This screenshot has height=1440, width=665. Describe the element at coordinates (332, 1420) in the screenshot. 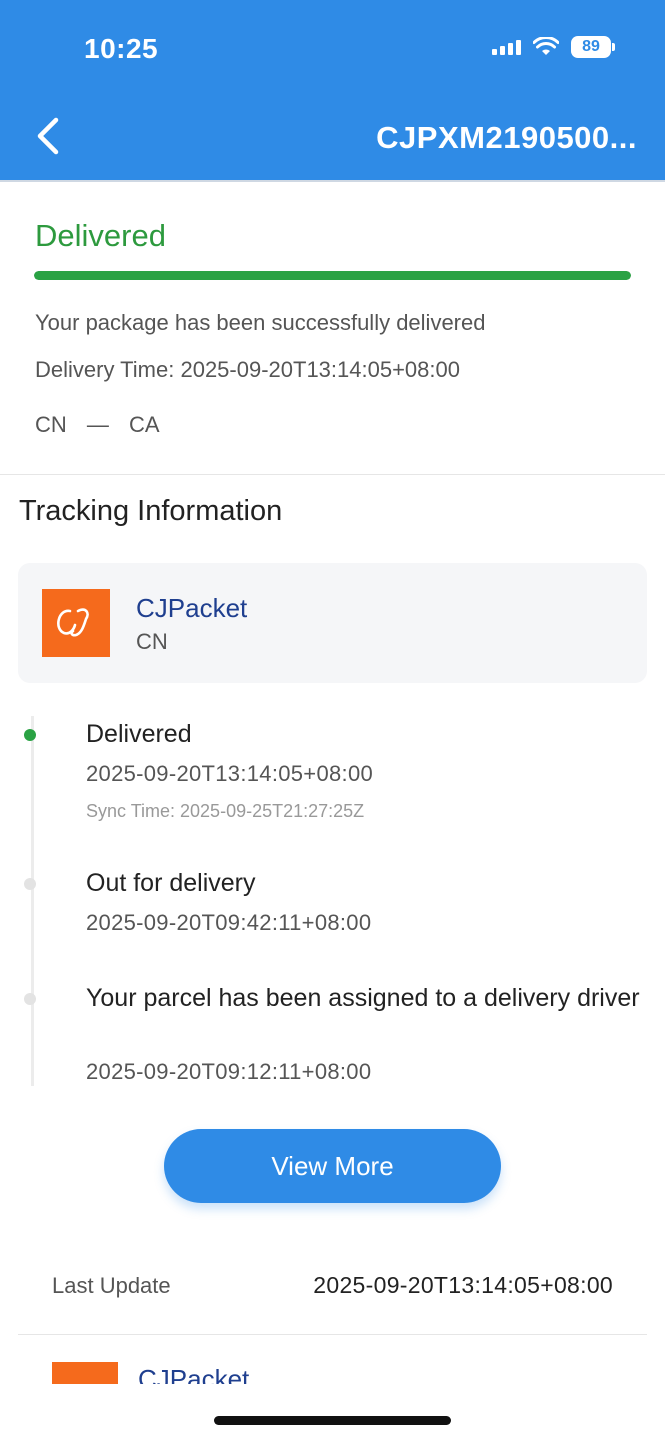

I see `home-indicator` at that location.